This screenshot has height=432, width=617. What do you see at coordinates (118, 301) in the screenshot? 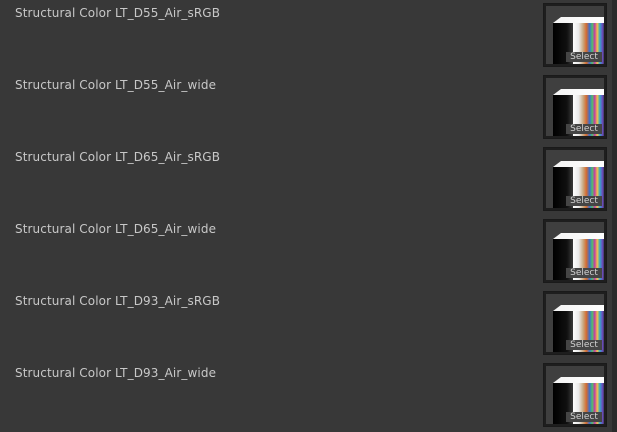
I see `texture-label: Structural Color LT_D93_Air_sRGB` at bounding box center [118, 301].